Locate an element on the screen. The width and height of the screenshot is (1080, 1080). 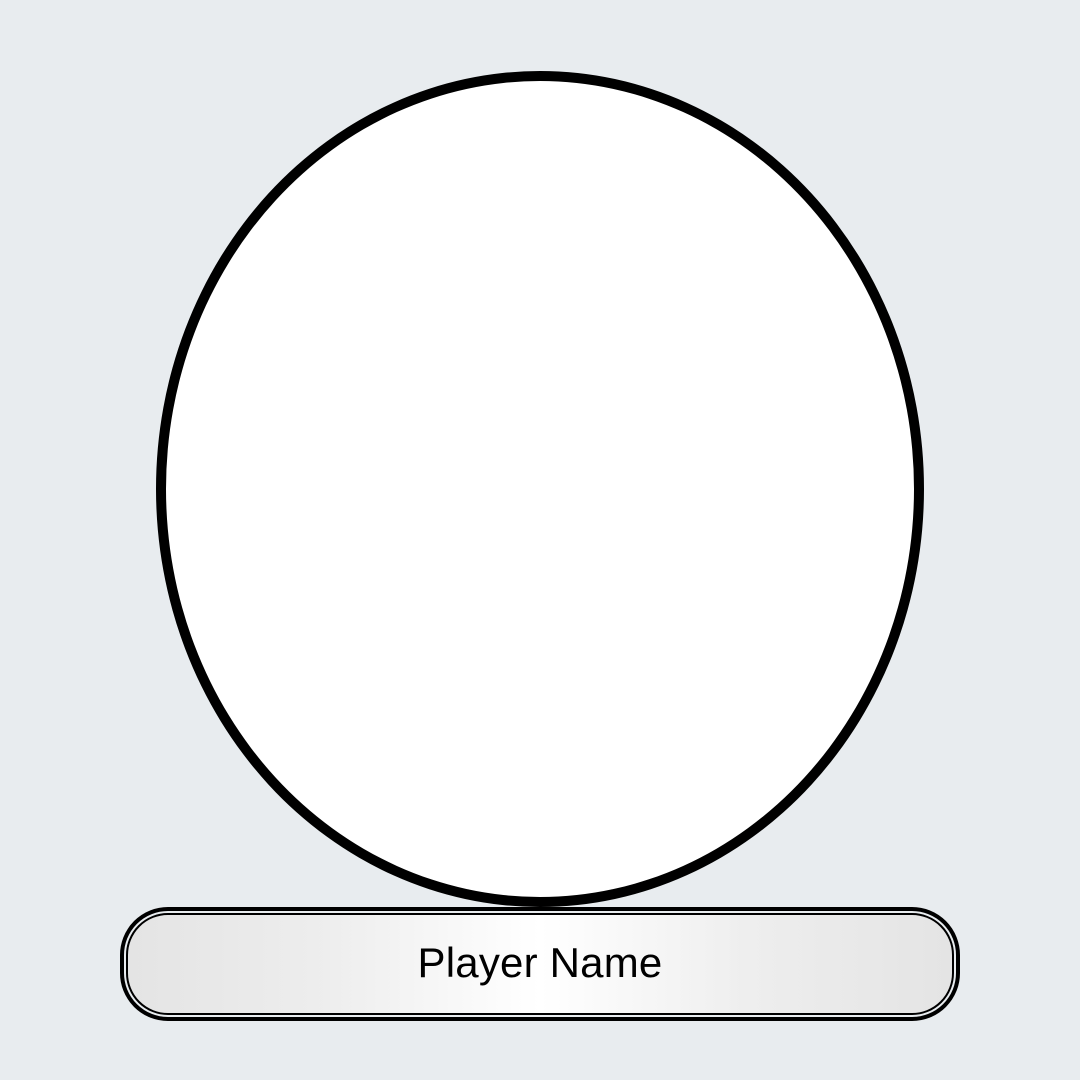
player-name-plate: Player Name is located at coordinates (540, 964).